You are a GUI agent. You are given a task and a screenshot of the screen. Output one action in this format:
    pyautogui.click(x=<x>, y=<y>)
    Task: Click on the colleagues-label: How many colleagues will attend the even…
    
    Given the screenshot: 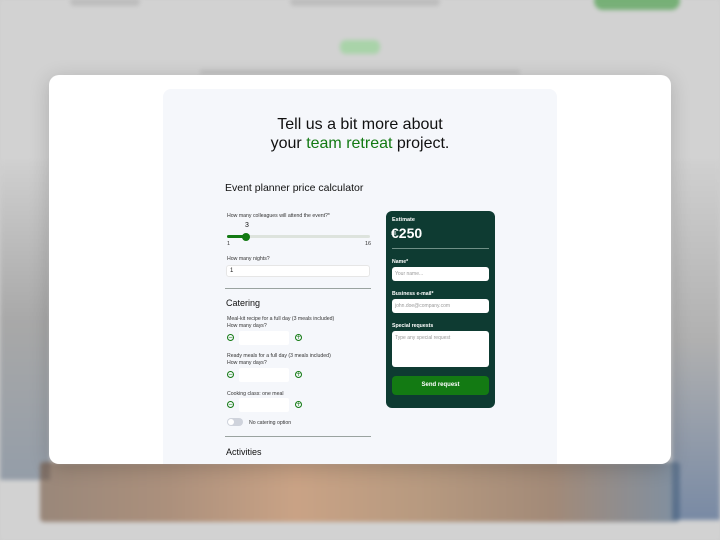 What is the action you would take?
    pyautogui.click(x=278, y=216)
    